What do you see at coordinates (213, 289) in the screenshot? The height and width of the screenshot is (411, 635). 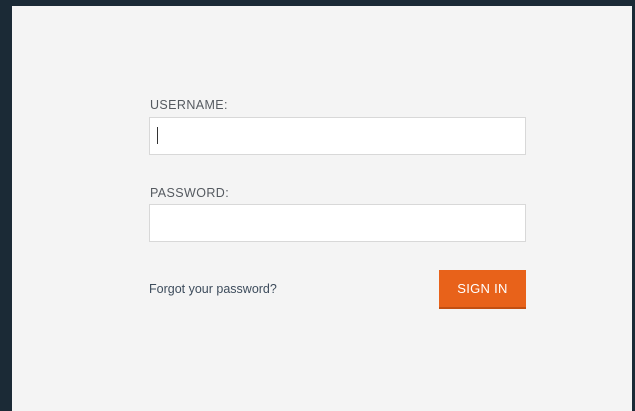 I see `forgot-password-link: Forgot your password?` at bounding box center [213, 289].